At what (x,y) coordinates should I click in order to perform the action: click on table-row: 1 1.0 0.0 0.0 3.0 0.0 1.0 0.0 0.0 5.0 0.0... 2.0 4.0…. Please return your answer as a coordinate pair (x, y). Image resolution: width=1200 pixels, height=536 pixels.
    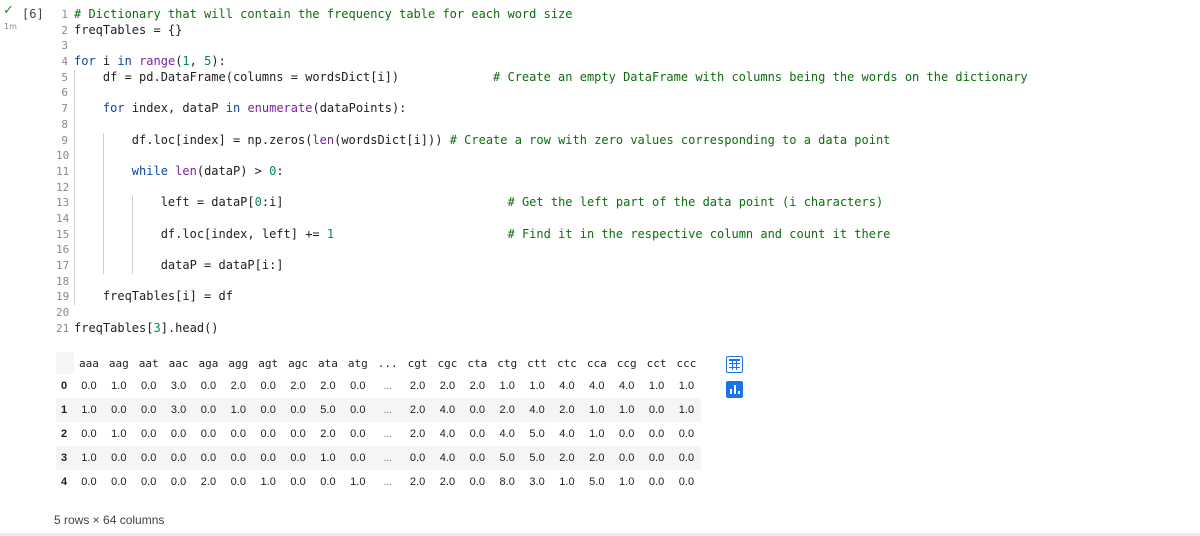
    Looking at the image, I should click on (379, 410).